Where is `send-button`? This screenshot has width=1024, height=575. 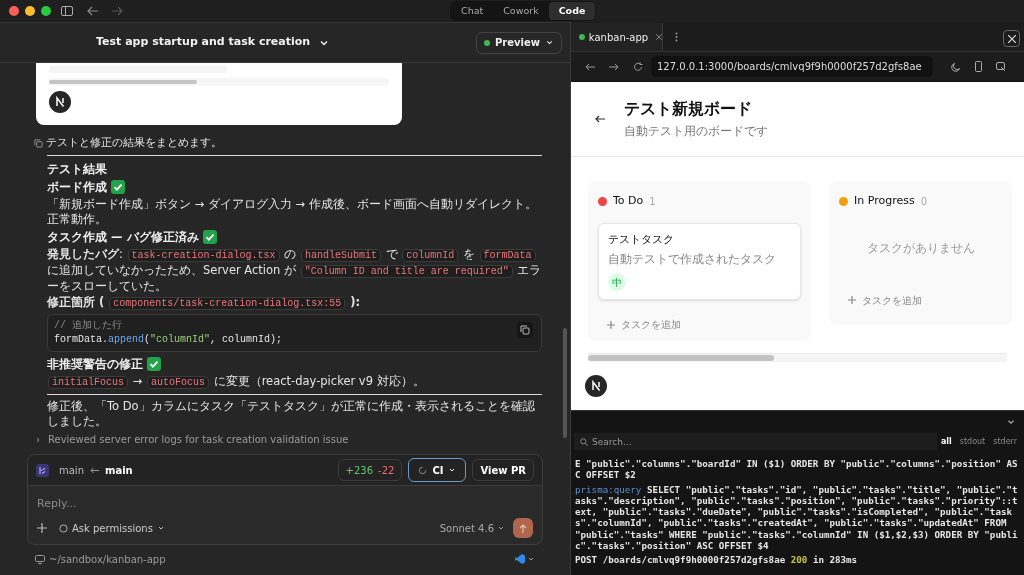
send-button is located at coordinates (523, 528).